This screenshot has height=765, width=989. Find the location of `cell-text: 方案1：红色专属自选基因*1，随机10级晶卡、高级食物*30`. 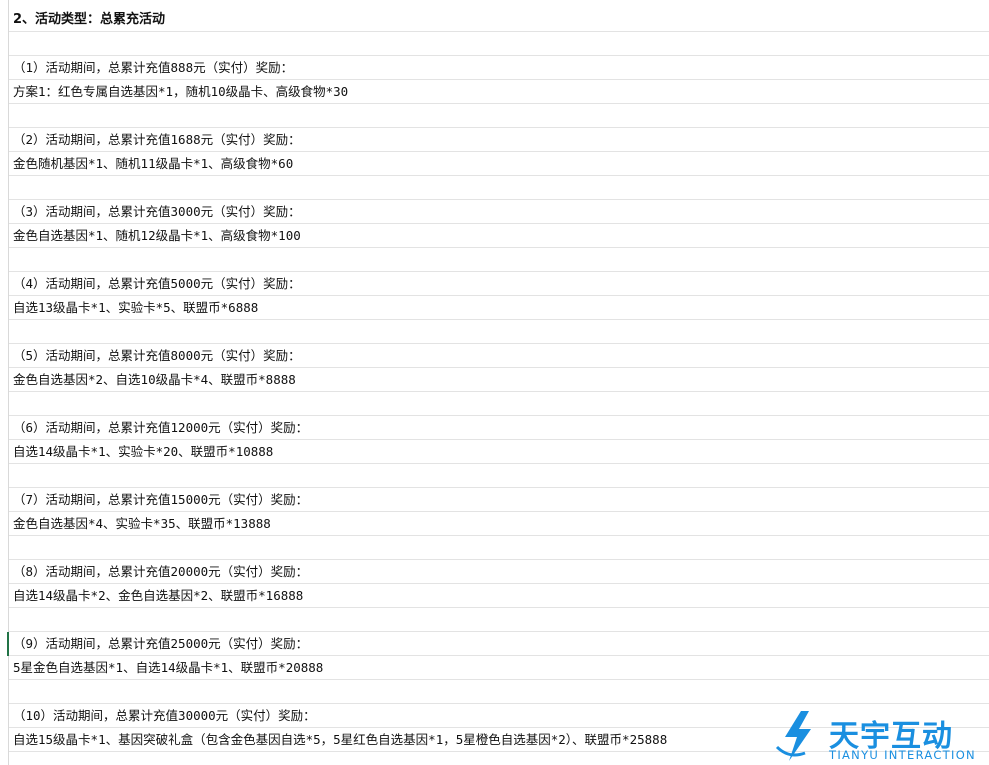

cell-text: 方案1：红色专属自选基因*1，随机10级晶卡、高级食物*30 is located at coordinates (181, 91).